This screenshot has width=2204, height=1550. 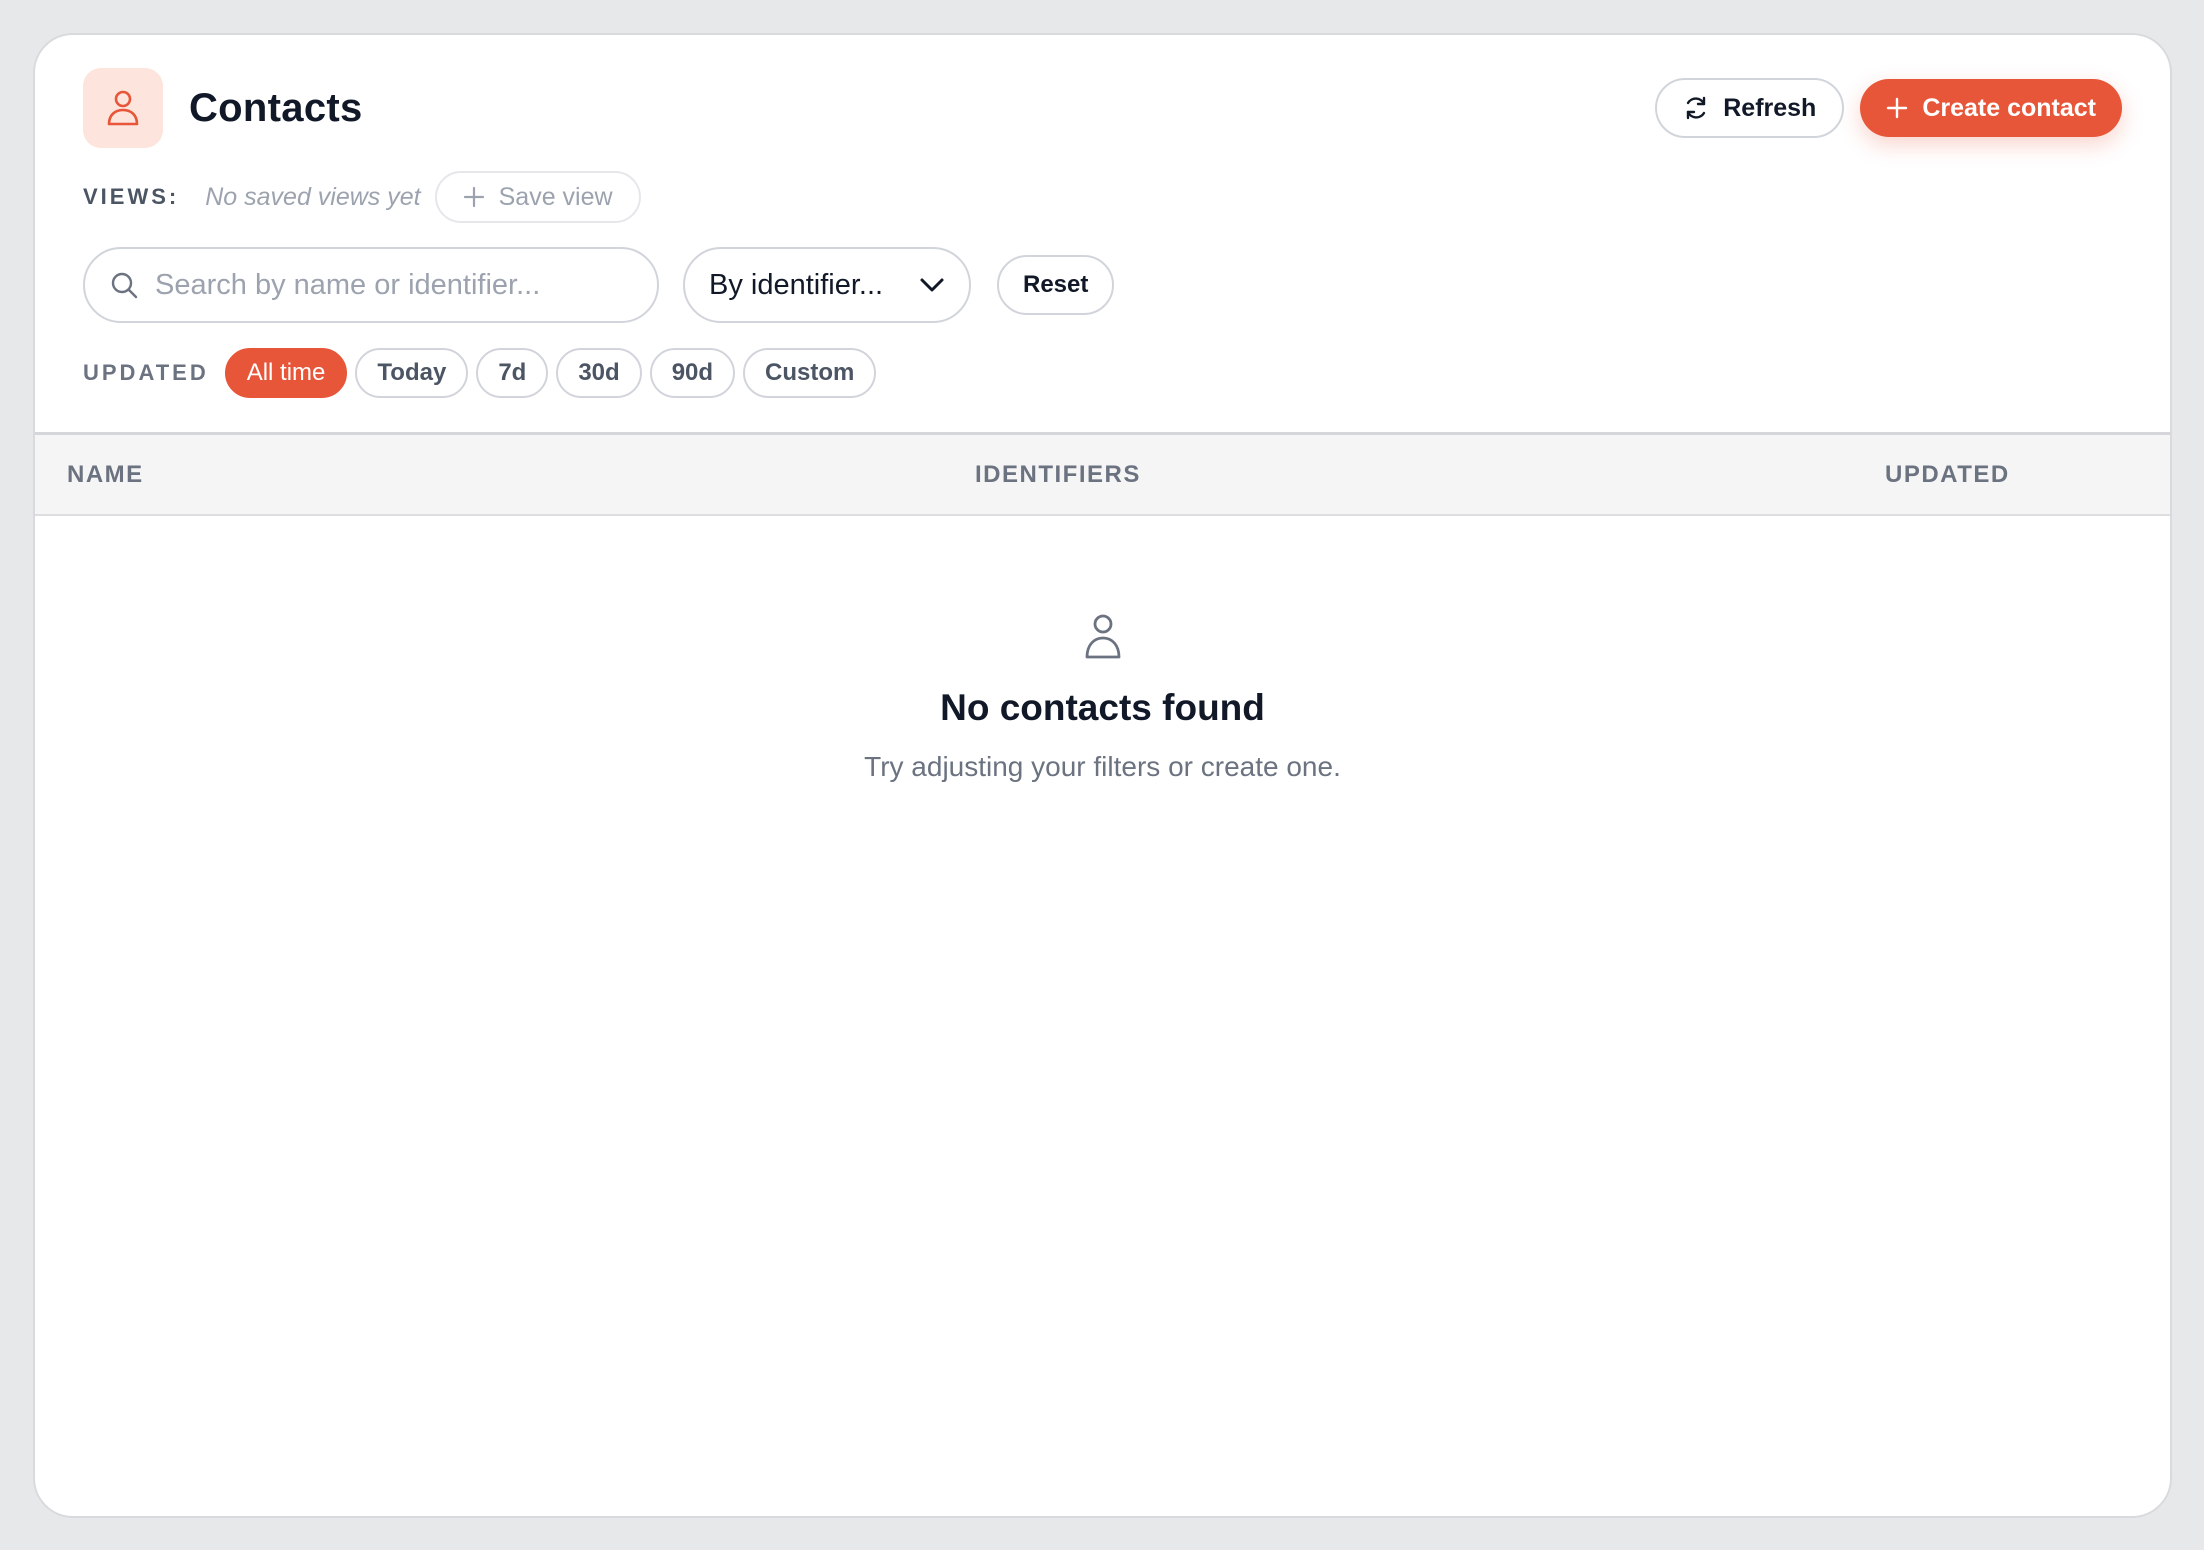 I want to click on chip-custom: Custom, so click(x=810, y=373).